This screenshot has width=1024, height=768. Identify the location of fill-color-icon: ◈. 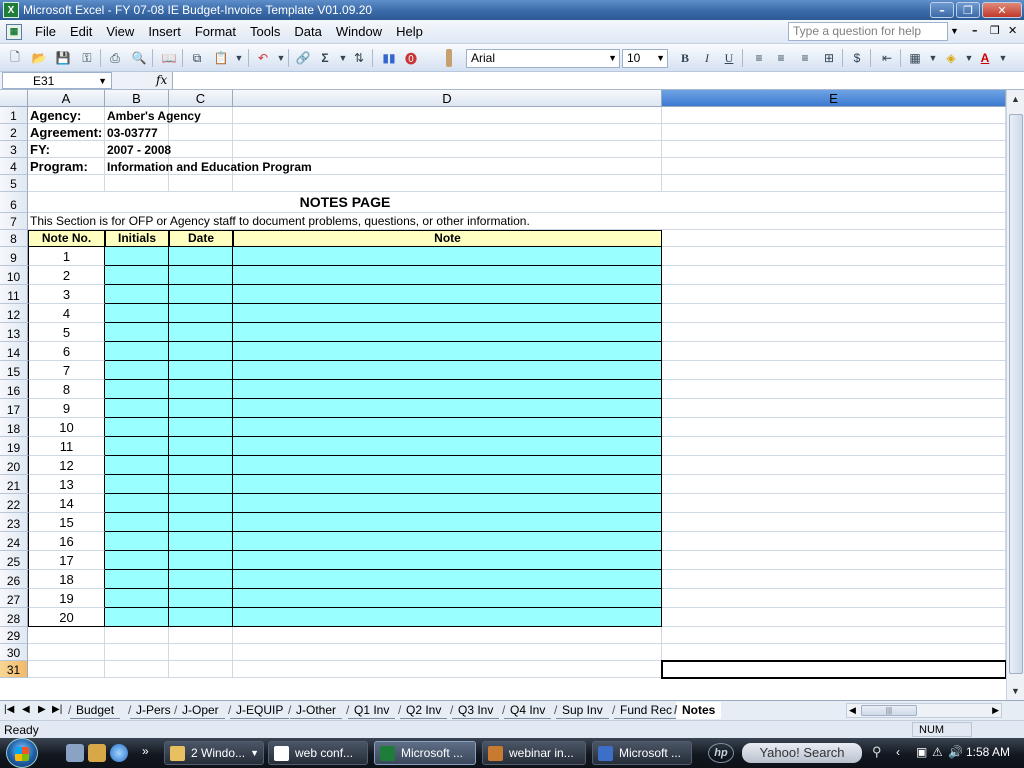
(951, 58).